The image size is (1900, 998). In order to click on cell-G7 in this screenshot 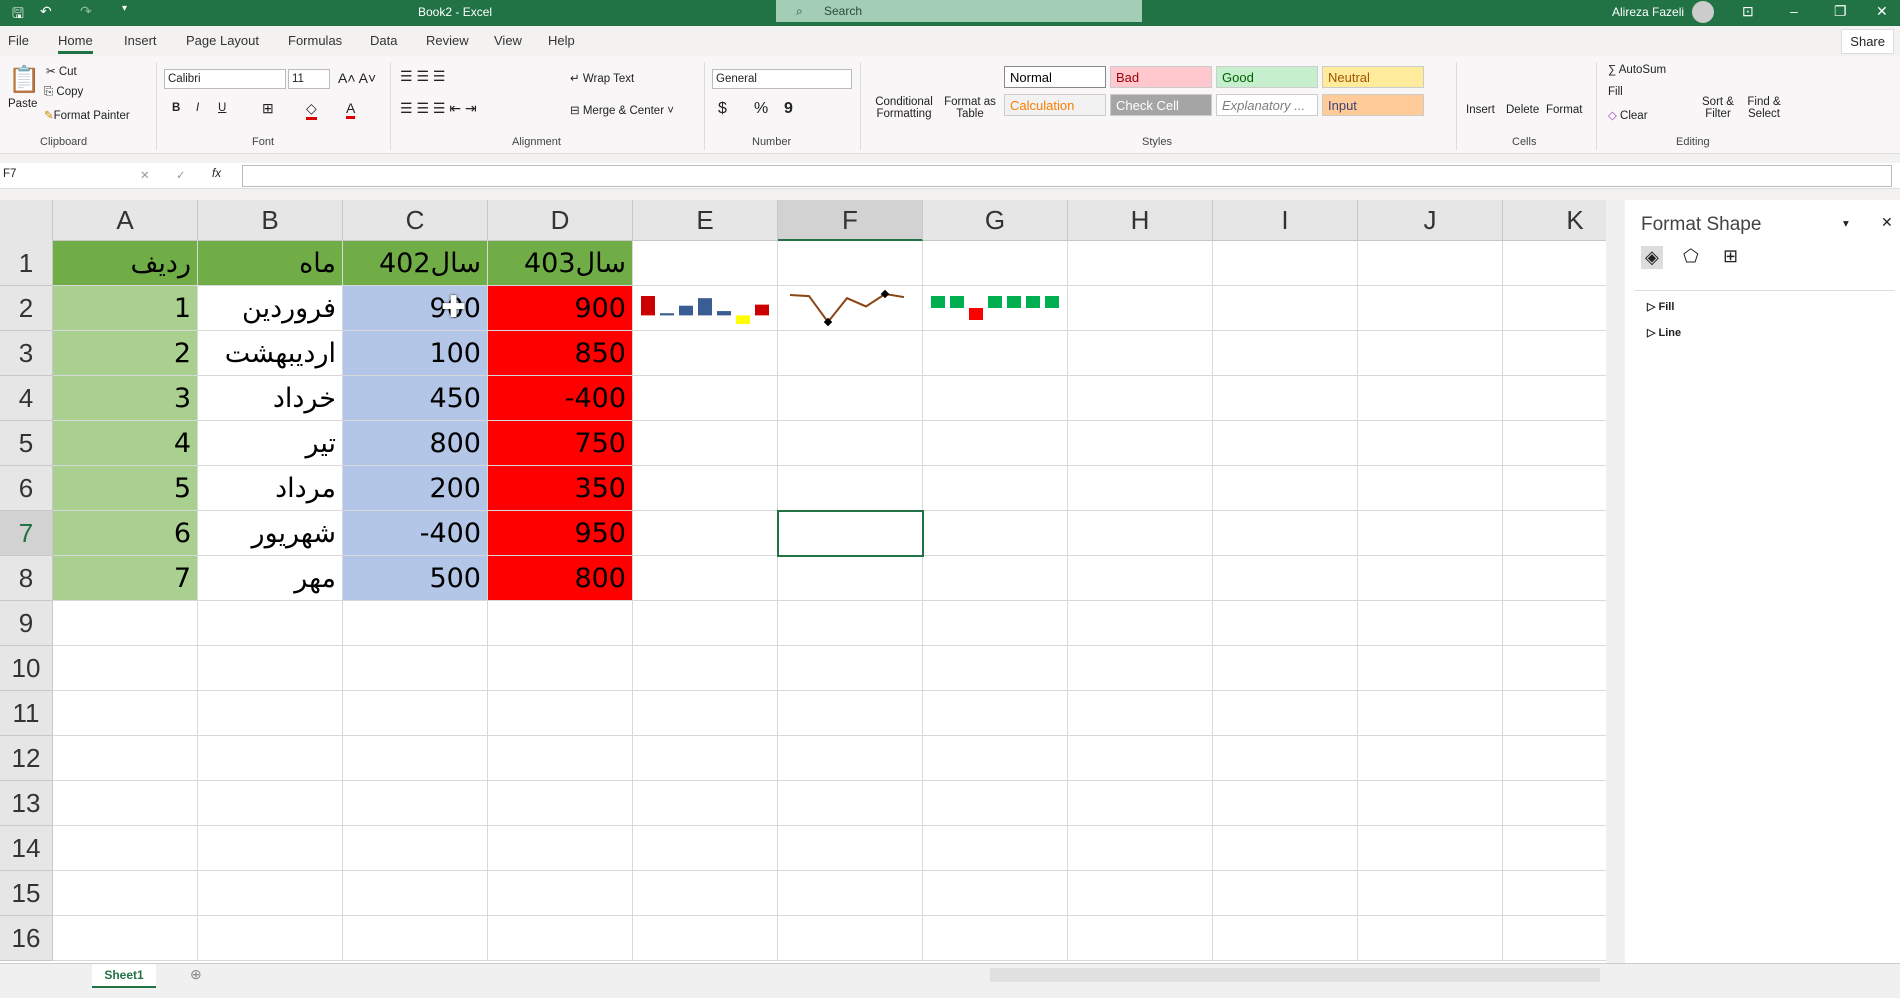, I will do `click(995, 533)`.